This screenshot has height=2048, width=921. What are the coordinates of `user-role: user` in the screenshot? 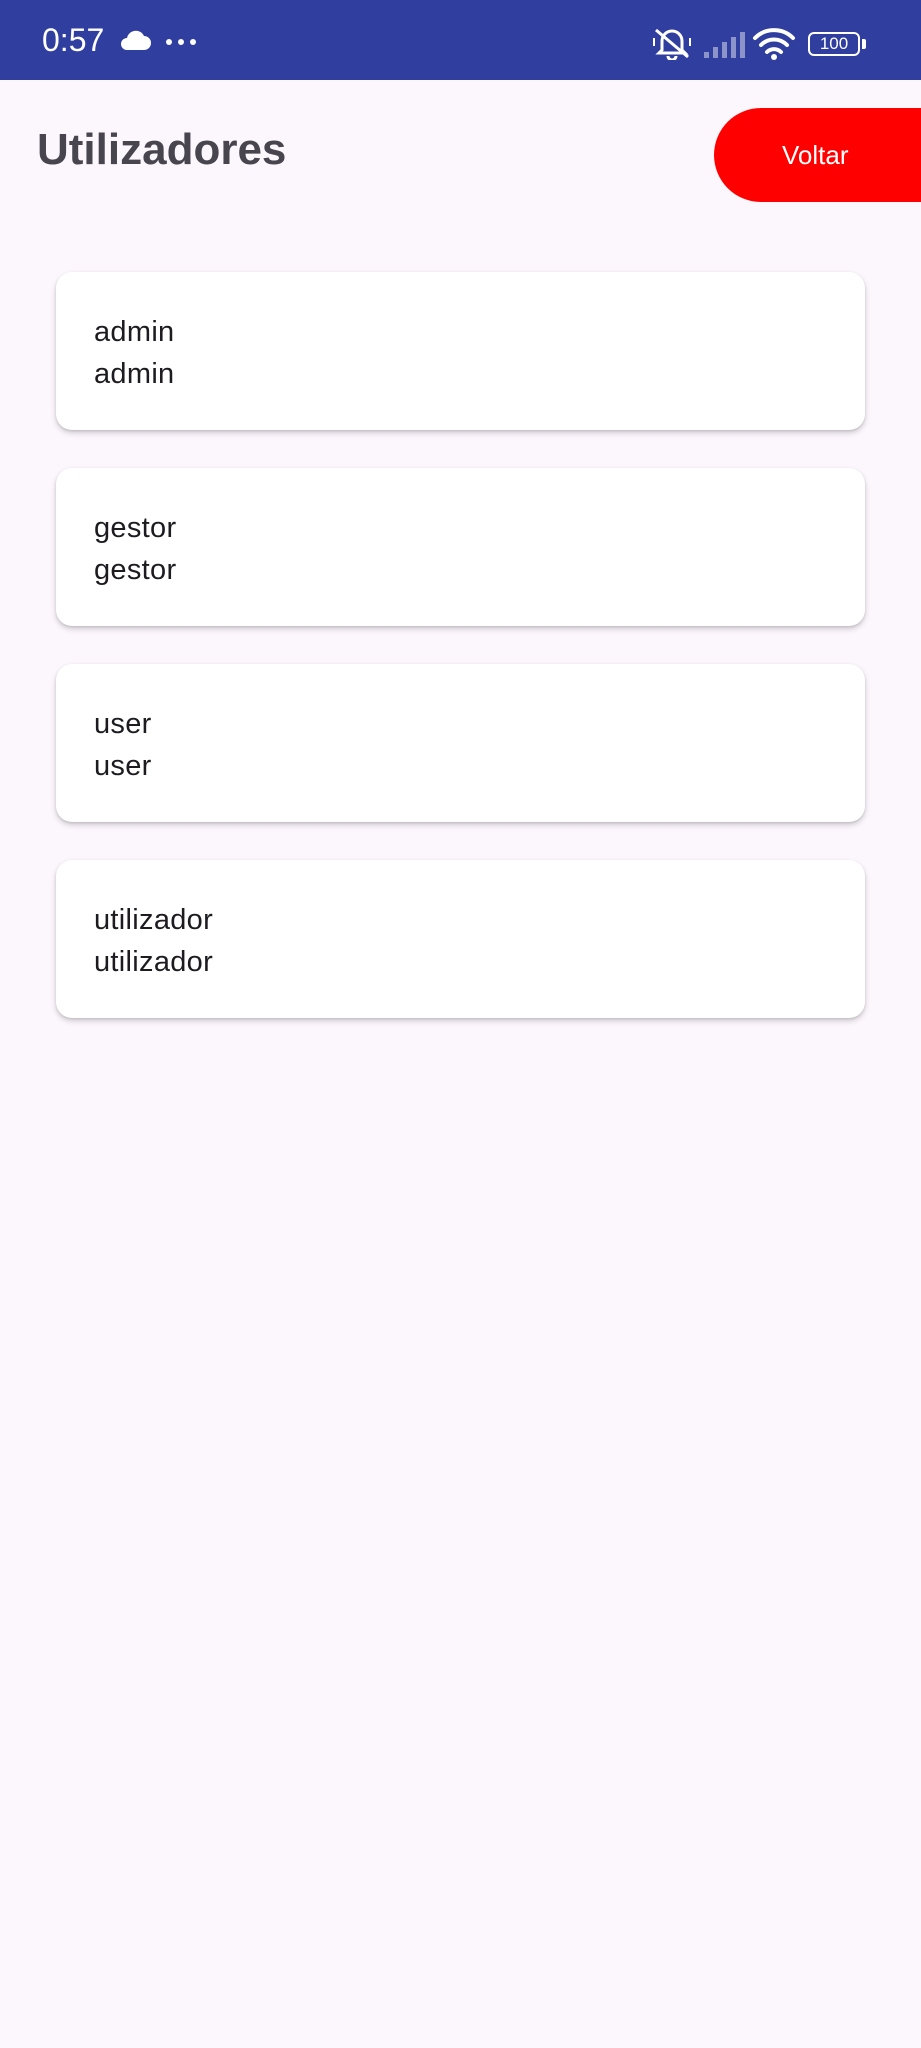 It's located at (123, 766).